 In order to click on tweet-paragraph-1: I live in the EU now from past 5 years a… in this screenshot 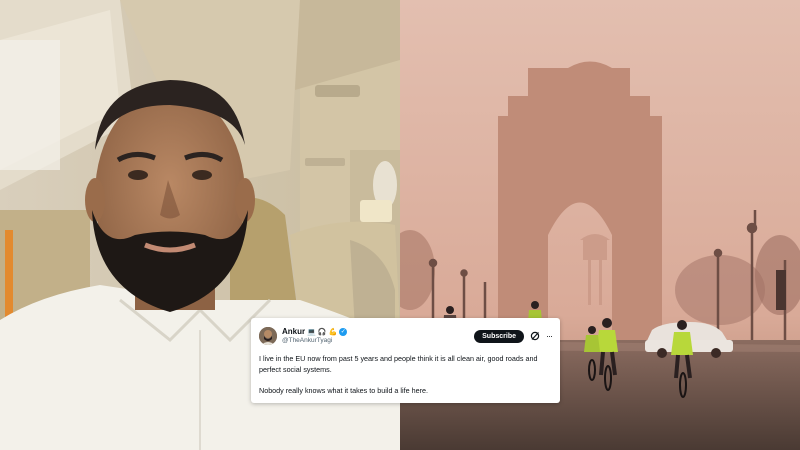, I will do `click(398, 364)`.